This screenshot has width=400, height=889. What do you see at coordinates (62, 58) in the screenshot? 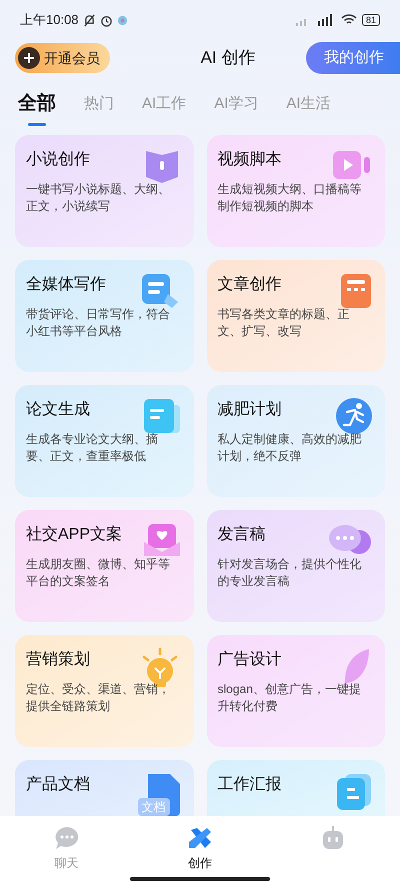
I see `vip-button: 开通会员` at bounding box center [62, 58].